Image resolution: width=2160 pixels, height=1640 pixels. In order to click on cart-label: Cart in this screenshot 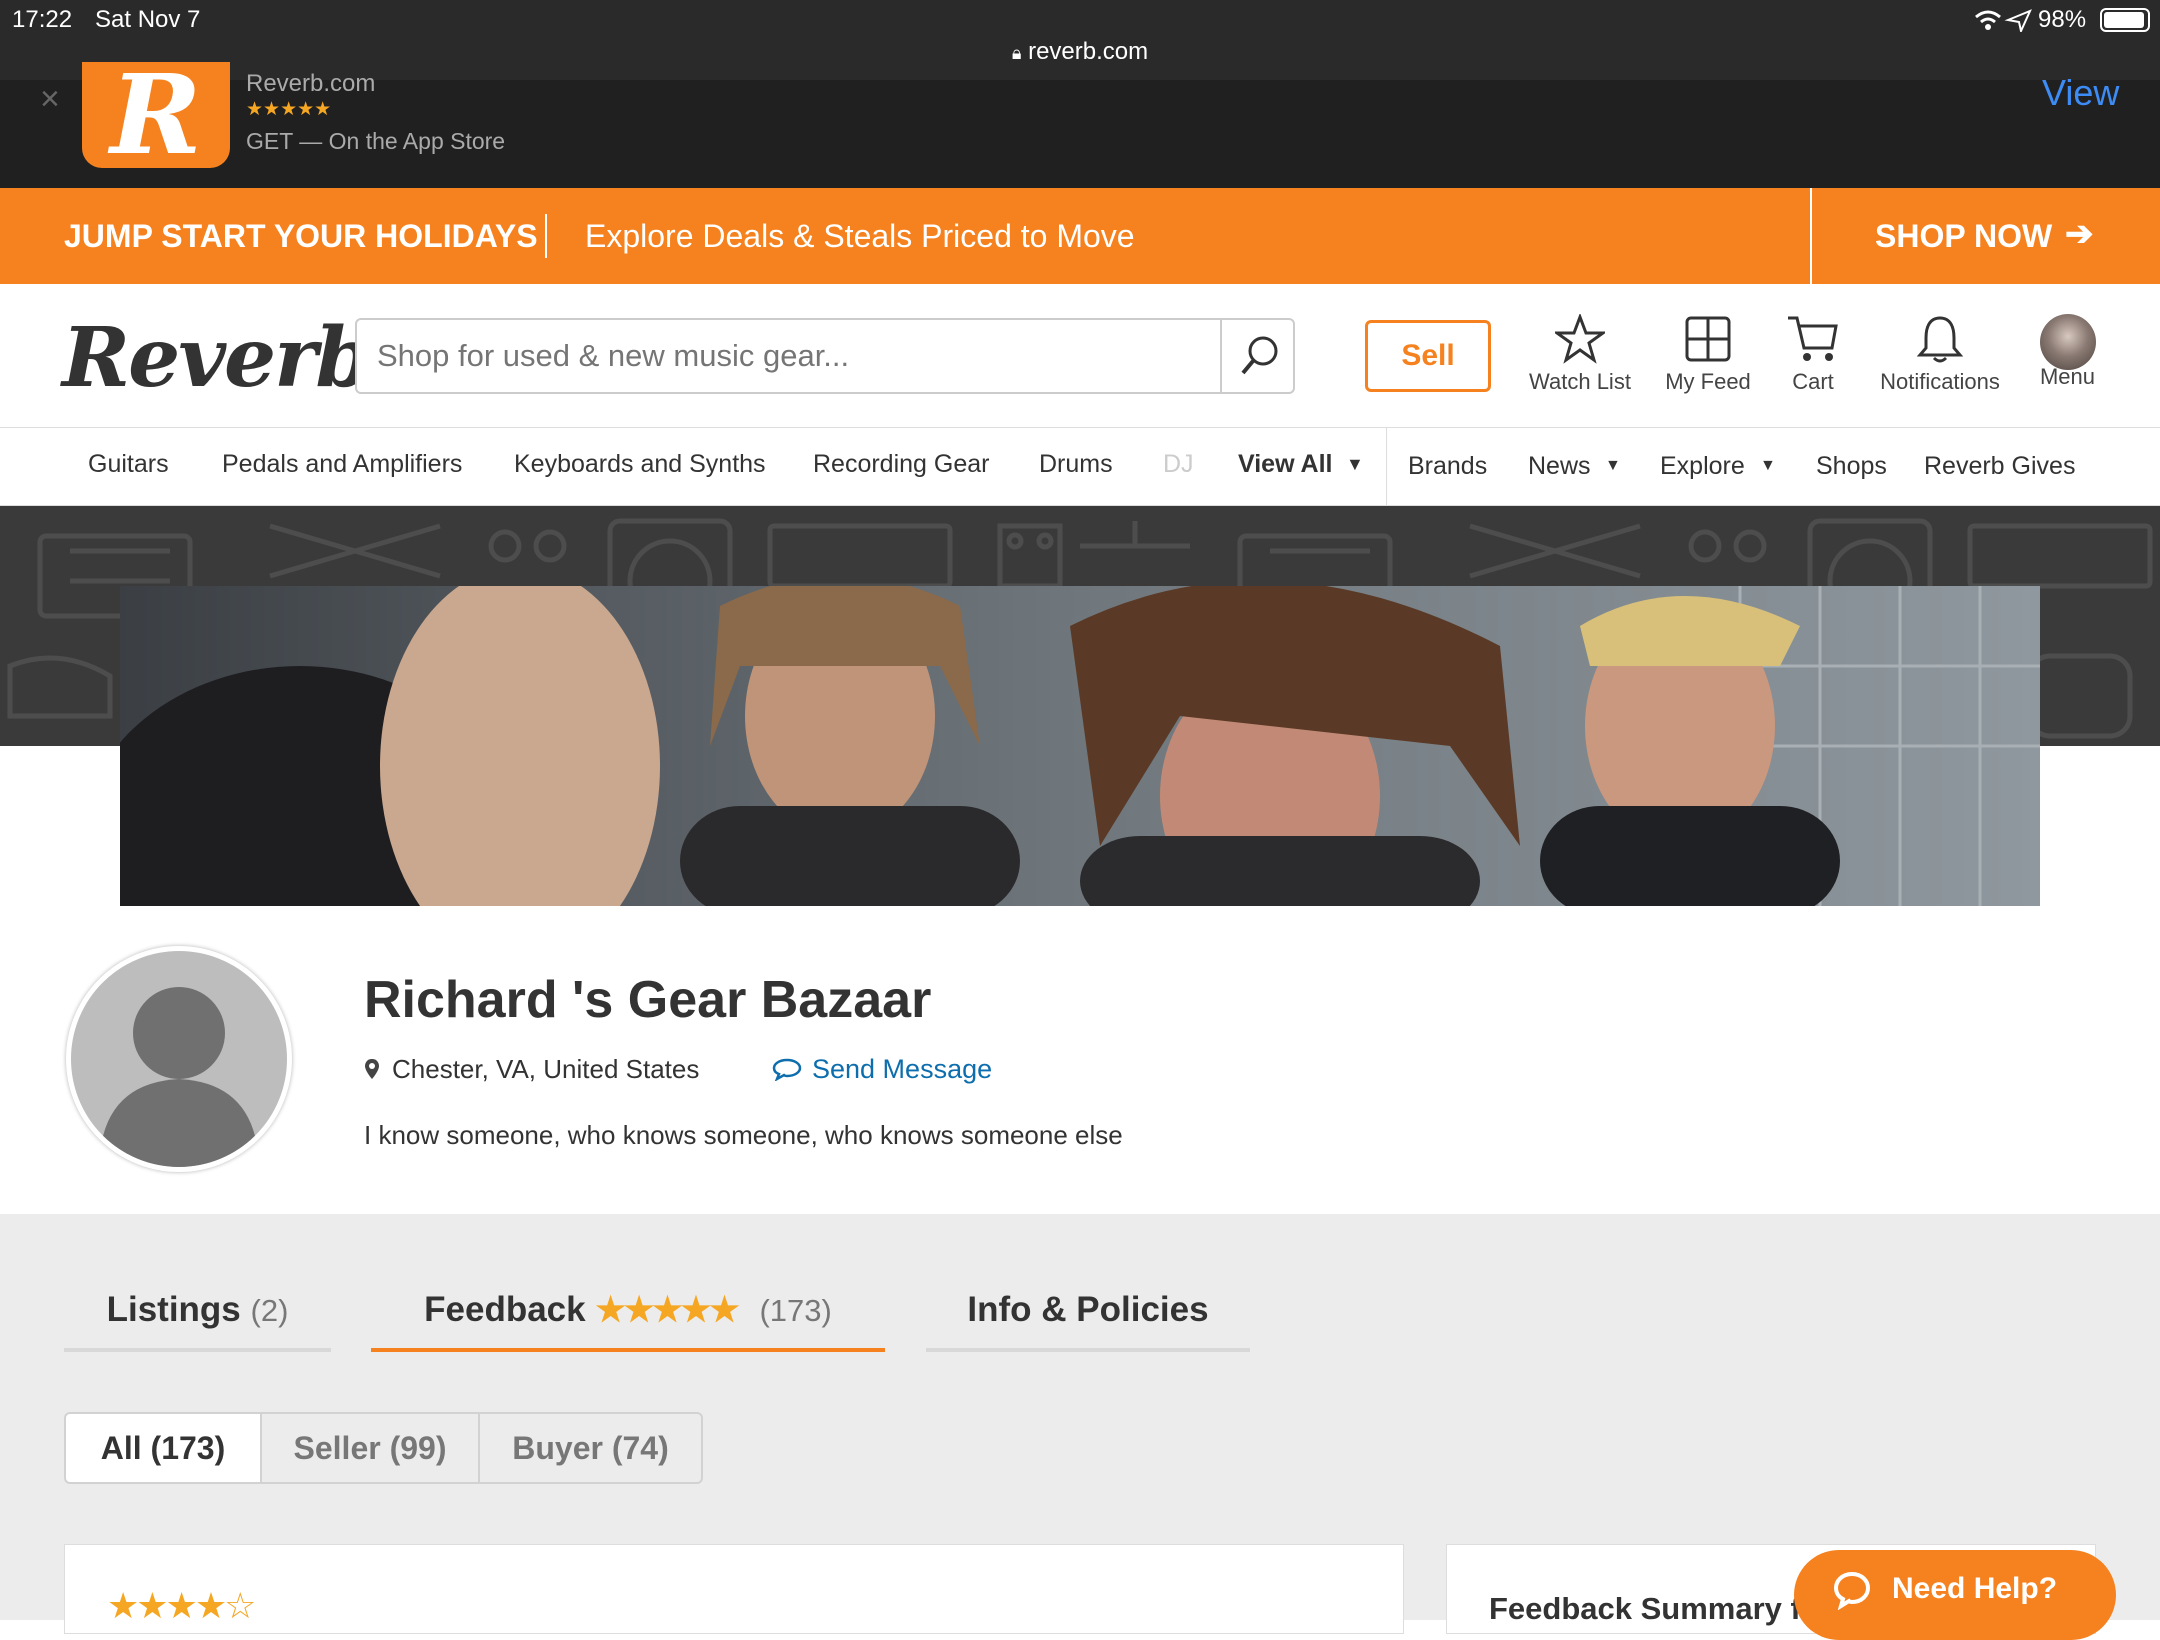, I will do `click(1813, 381)`.